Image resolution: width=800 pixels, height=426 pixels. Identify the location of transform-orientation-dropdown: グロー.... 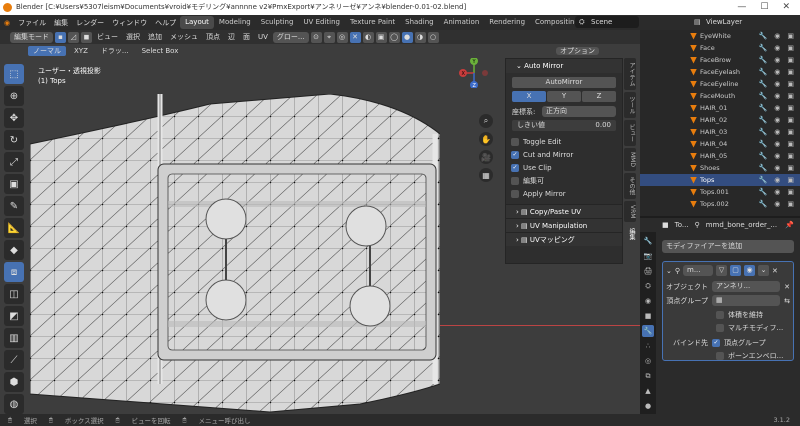
(290, 37).